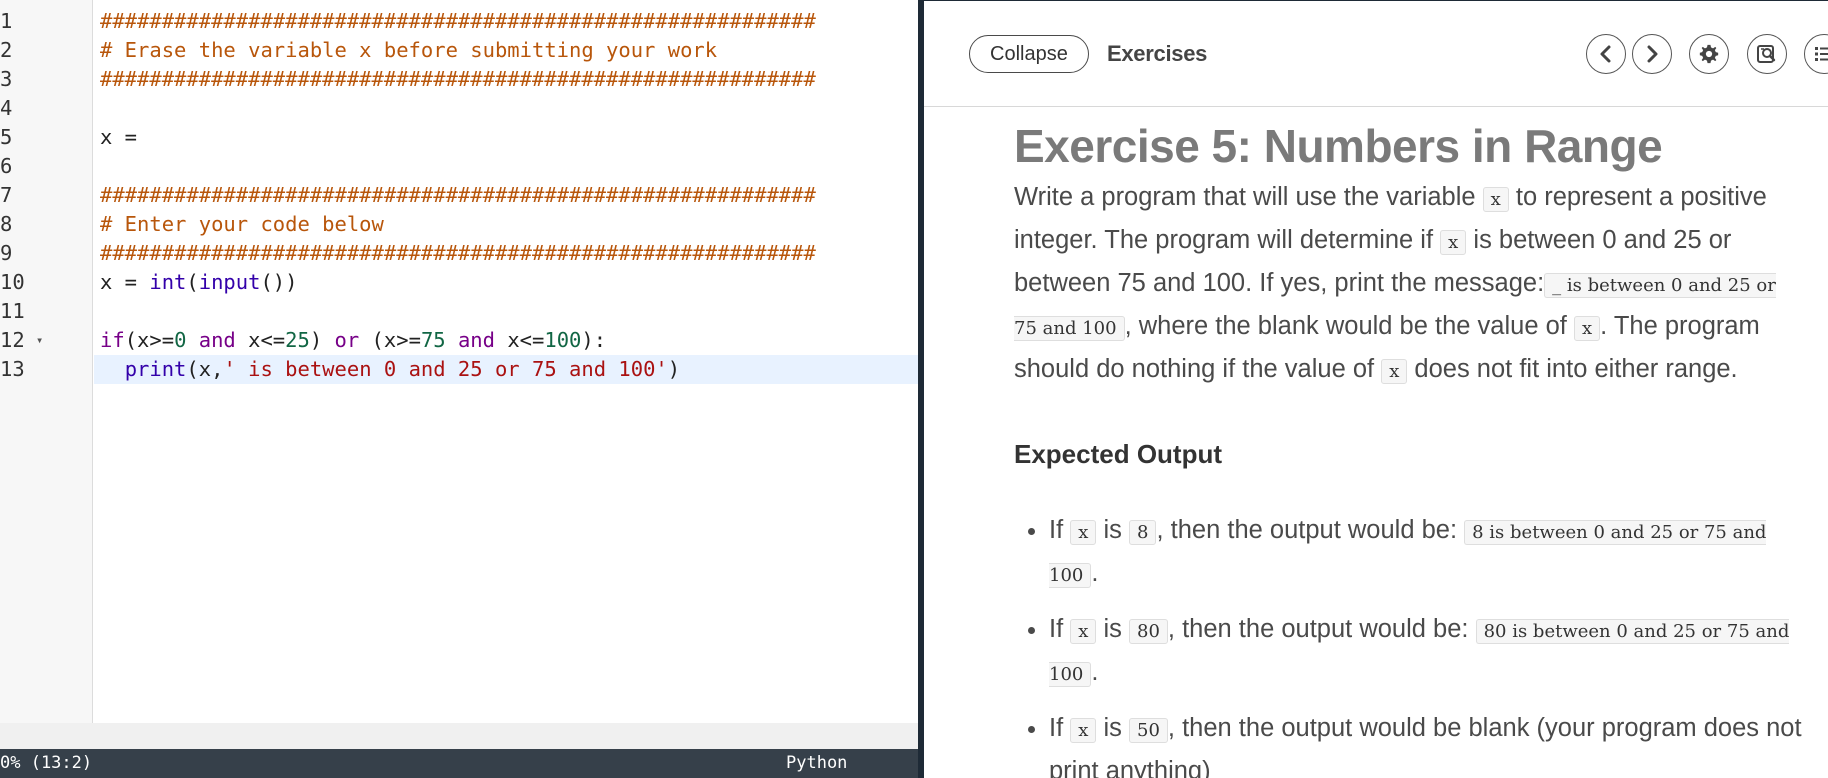 The height and width of the screenshot is (778, 1828). What do you see at coordinates (1143, 532) in the screenshot?
I see `inline-code-value: 8` at bounding box center [1143, 532].